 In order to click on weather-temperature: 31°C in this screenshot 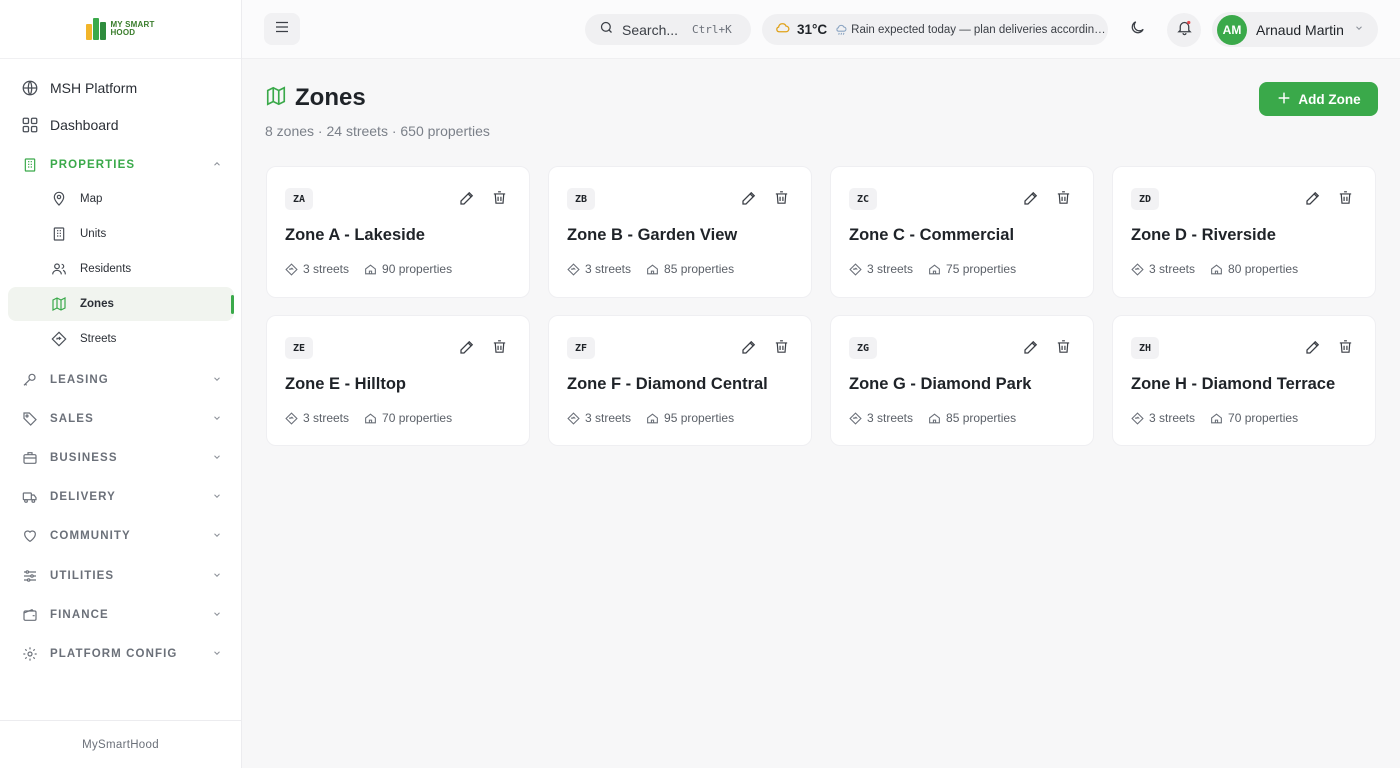, I will do `click(812, 29)`.